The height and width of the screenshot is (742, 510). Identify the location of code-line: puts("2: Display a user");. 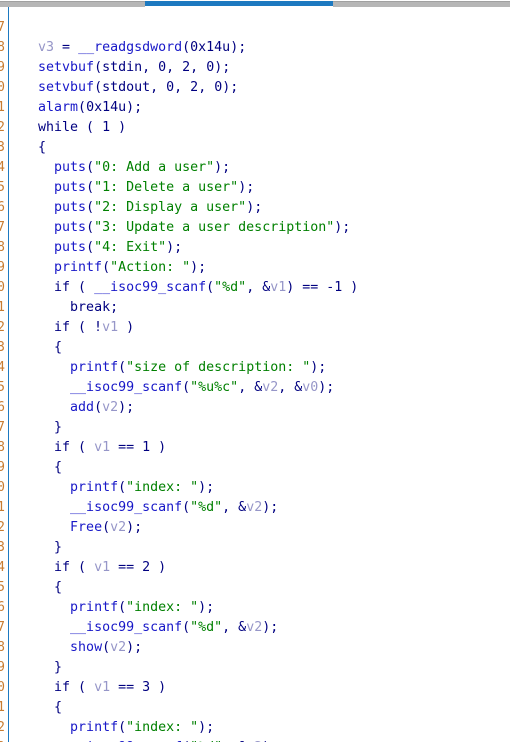
(266, 208).